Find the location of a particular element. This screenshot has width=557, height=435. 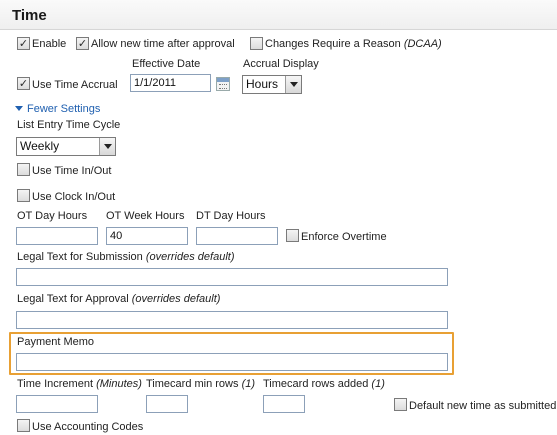

allow-after-approval-checkbox: ✓ is located at coordinates (82, 43).